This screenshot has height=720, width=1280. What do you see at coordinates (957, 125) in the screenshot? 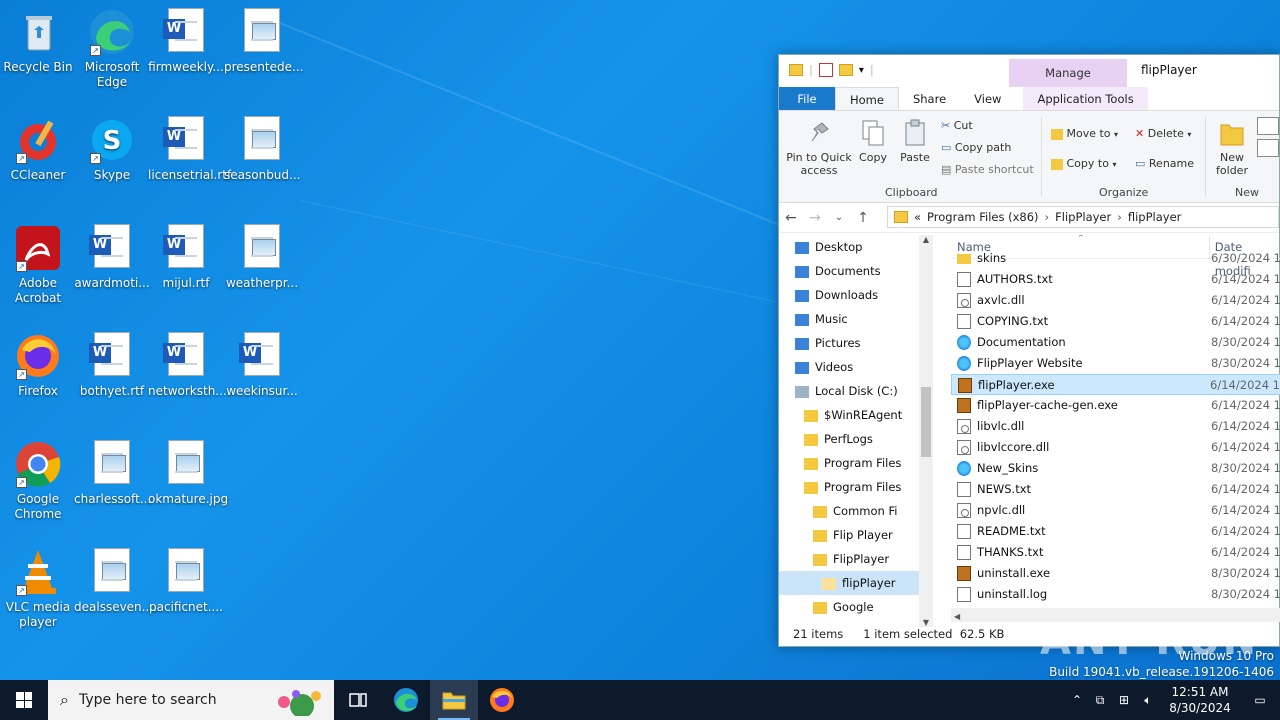
I see `cut-button: ✂ Cut` at bounding box center [957, 125].